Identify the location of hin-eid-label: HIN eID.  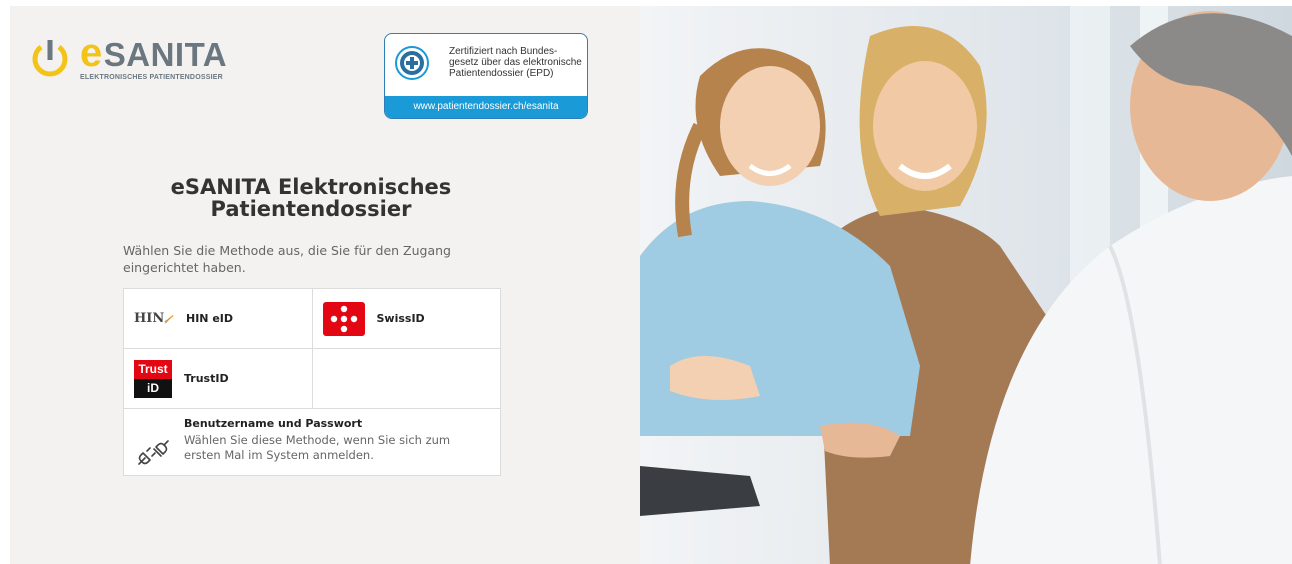
(210, 318).